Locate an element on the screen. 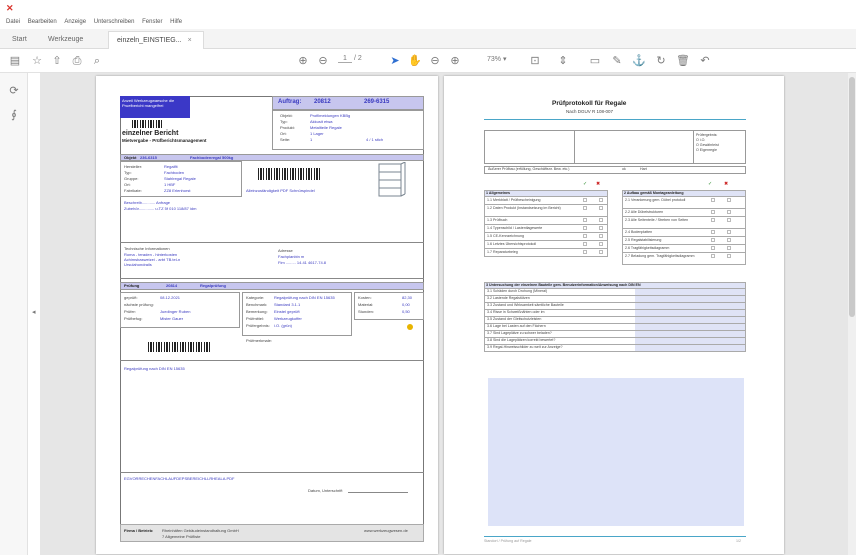  zoom-select: 73% ▾ is located at coordinates (496, 59).